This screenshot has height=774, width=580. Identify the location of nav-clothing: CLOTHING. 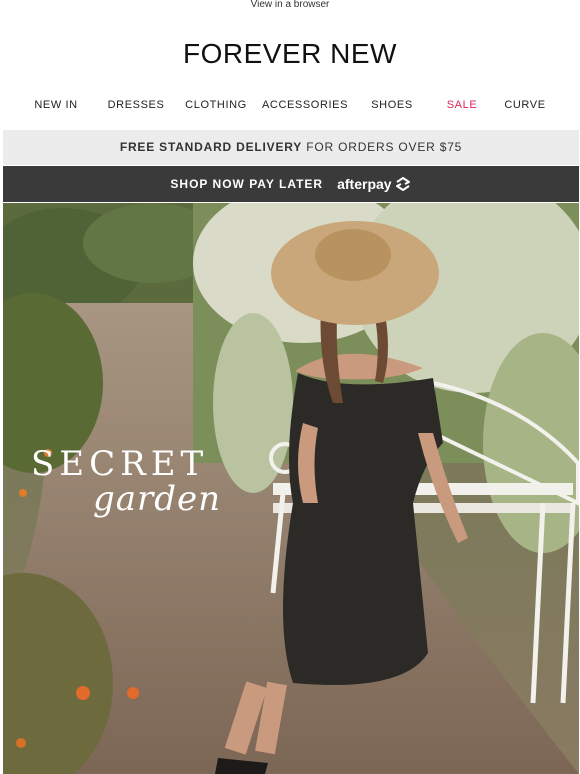
(216, 105).